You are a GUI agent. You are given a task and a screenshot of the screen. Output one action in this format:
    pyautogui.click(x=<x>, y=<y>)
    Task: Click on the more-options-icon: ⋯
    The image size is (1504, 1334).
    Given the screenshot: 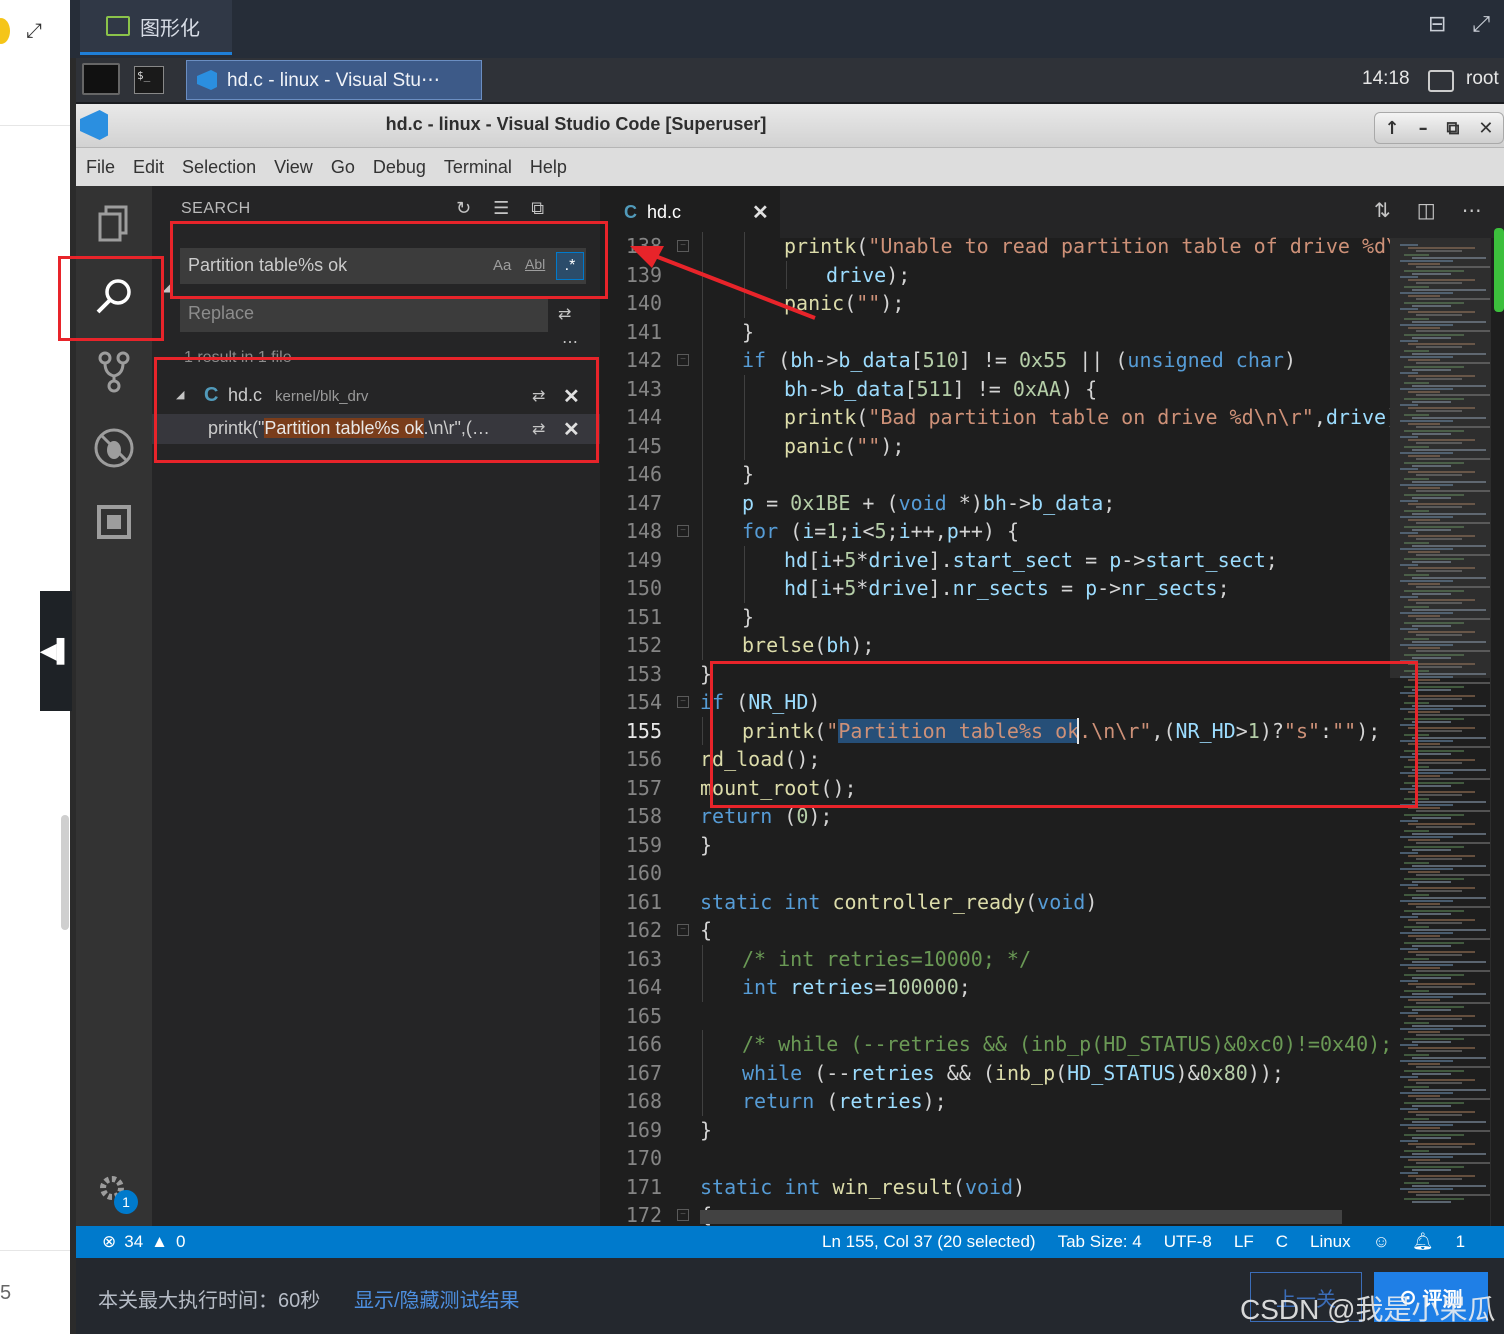 What is the action you would take?
    pyautogui.click(x=570, y=342)
    